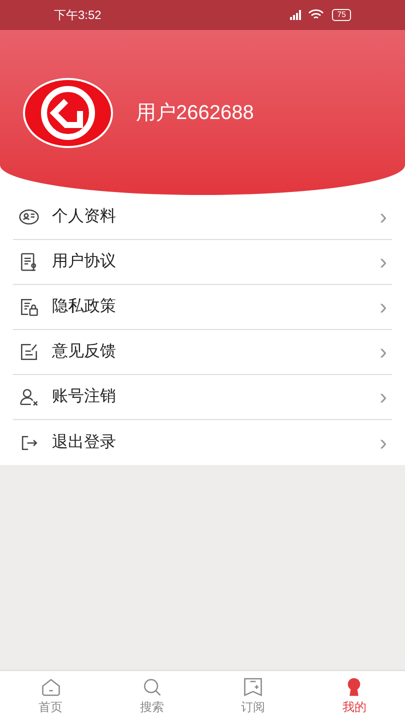 The image size is (405, 720). I want to click on menu-item: 意见反馈 ›, so click(202, 352).